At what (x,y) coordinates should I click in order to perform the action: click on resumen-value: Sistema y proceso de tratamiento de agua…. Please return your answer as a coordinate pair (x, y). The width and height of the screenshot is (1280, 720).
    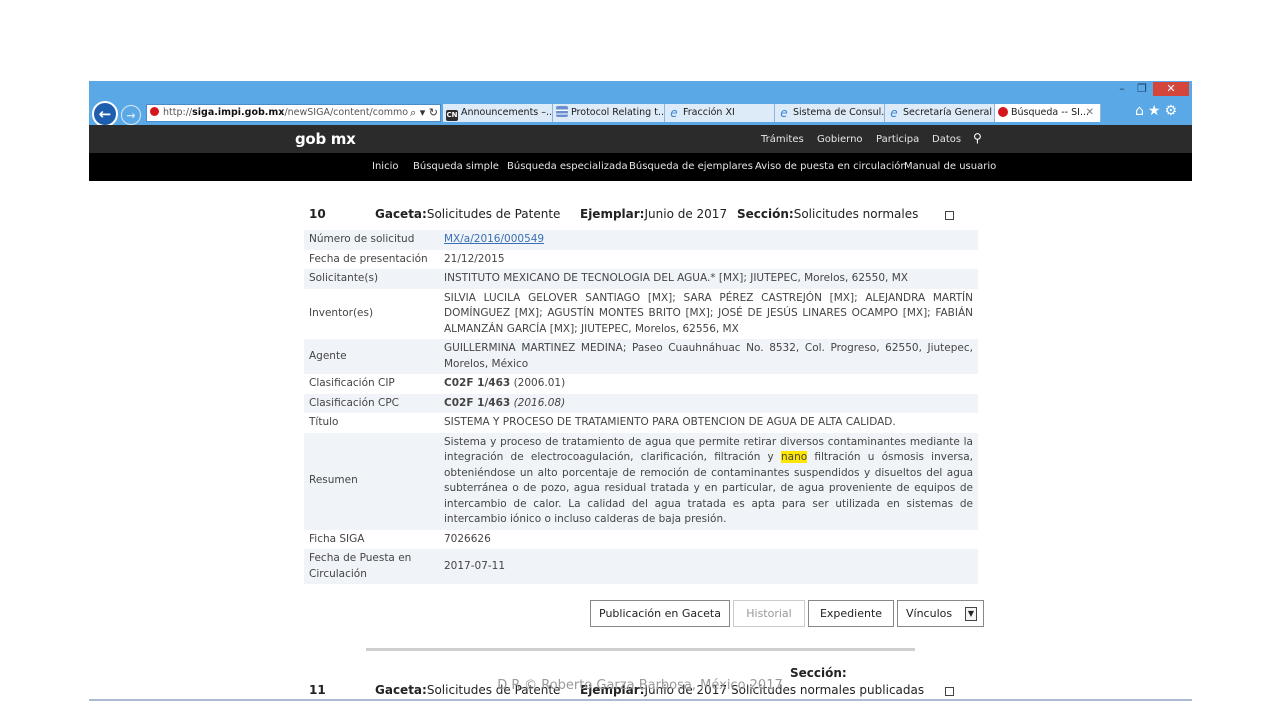
    Looking at the image, I should click on (708, 481).